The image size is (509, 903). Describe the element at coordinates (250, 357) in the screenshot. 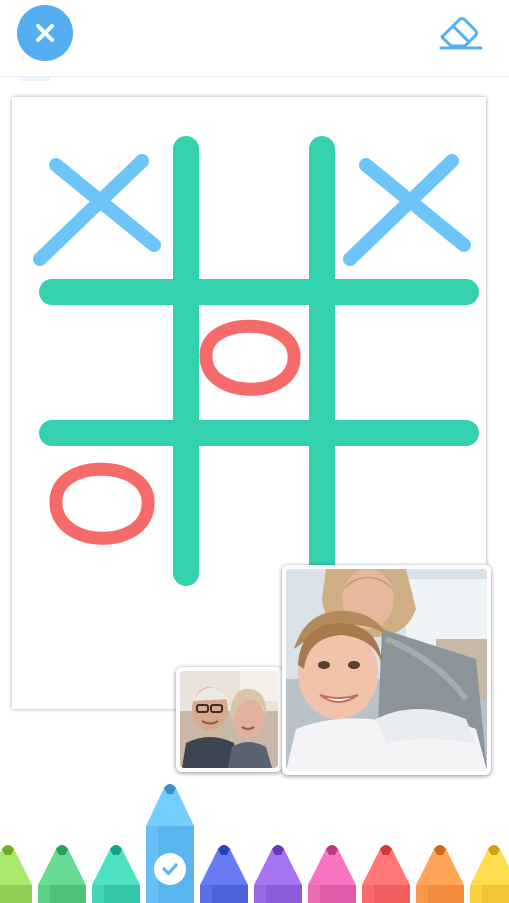

I see `o-mark-r1c1` at that location.